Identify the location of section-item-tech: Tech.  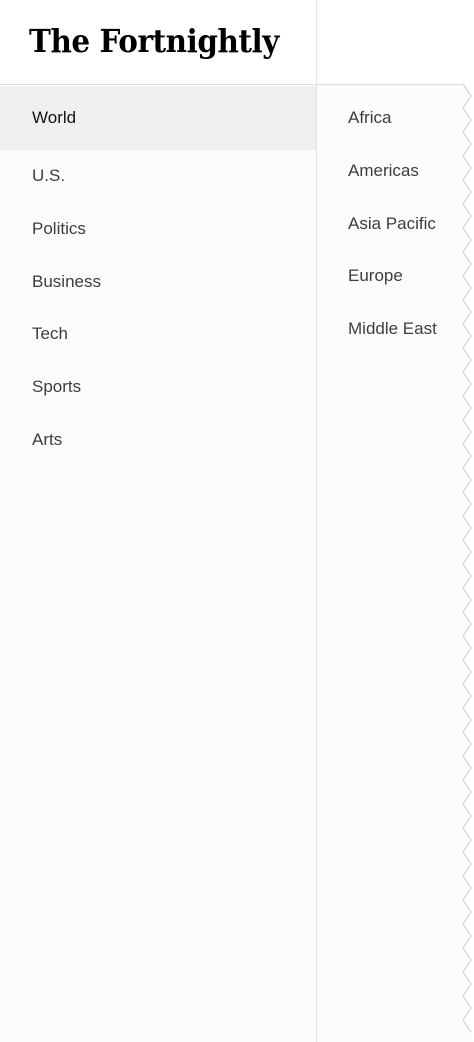
(158, 334).